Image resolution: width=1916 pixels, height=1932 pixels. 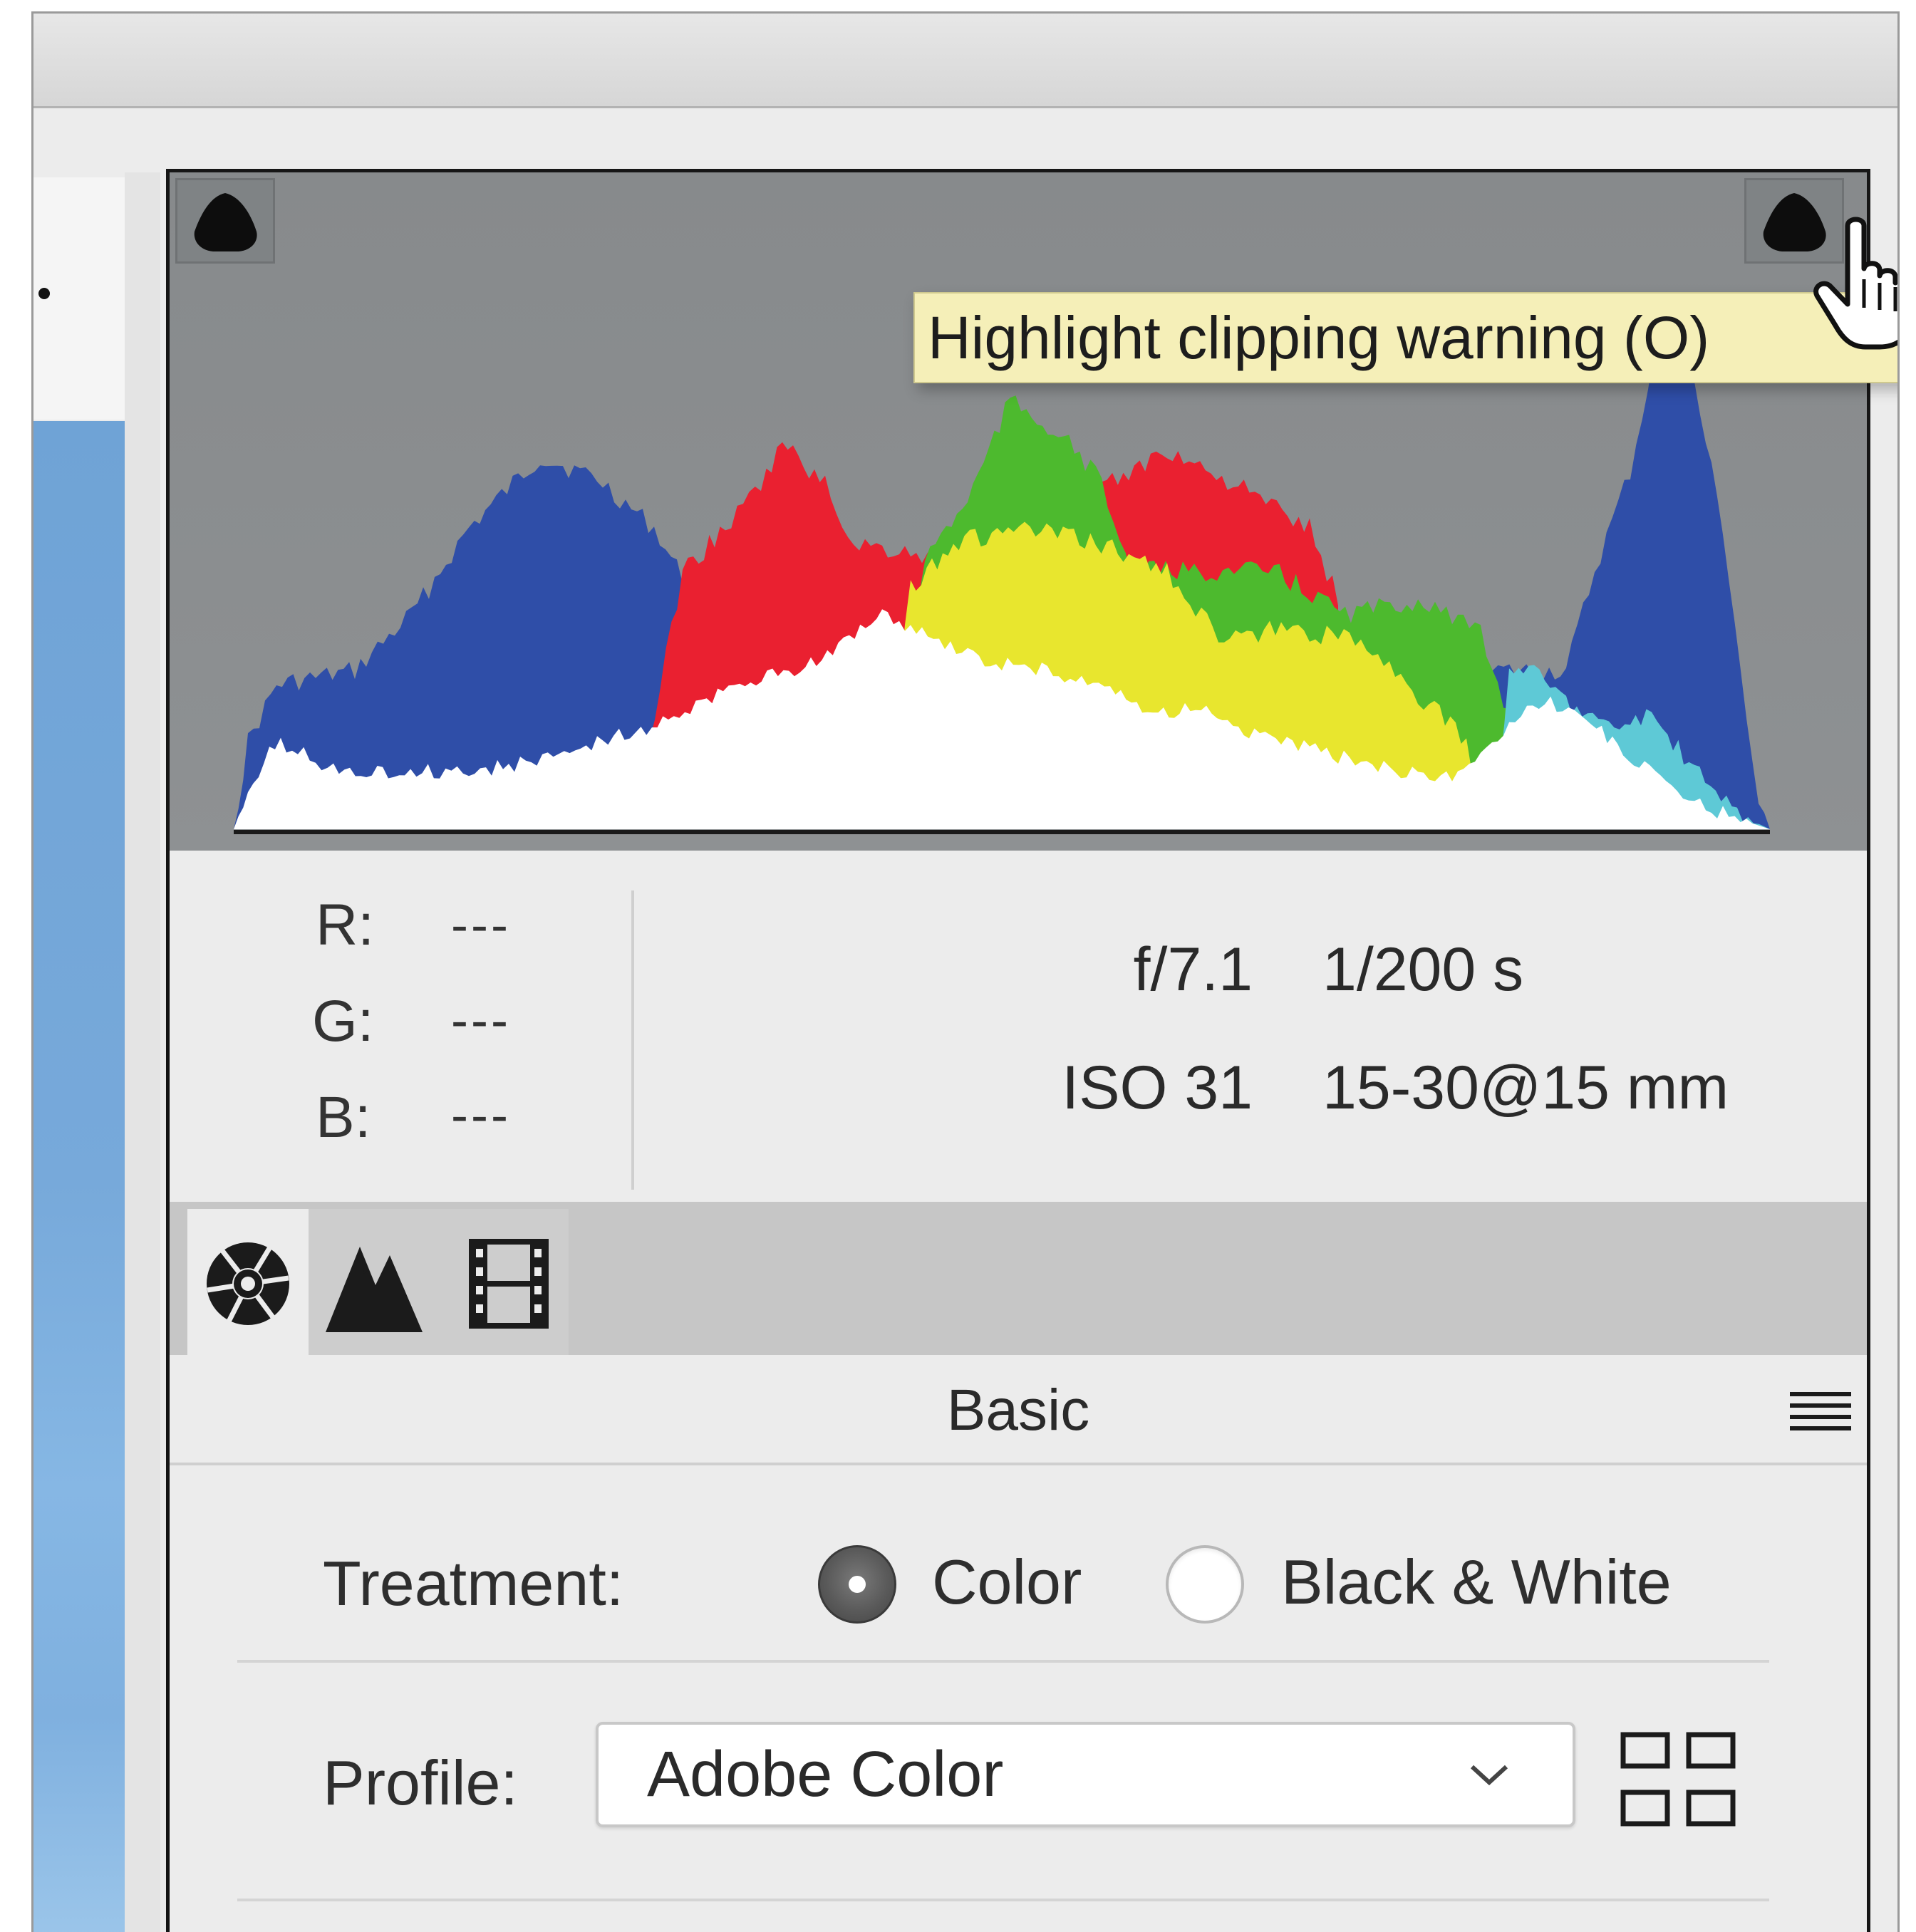 What do you see at coordinates (1157, 1088) in the screenshot?
I see `iso-value: ISO 31` at bounding box center [1157, 1088].